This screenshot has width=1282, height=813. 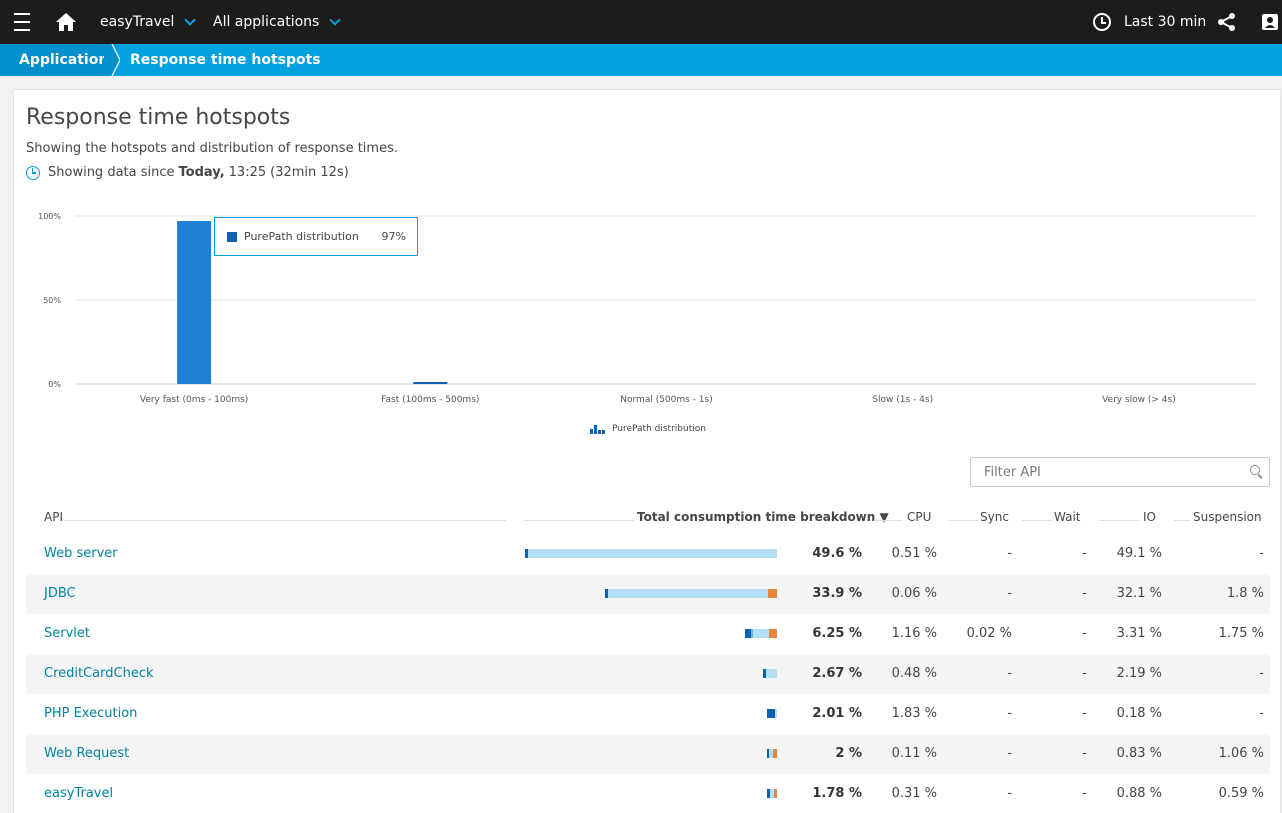 I want to click on x-tick-label: Normal (500ms - 1s), so click(x=666, y=400).